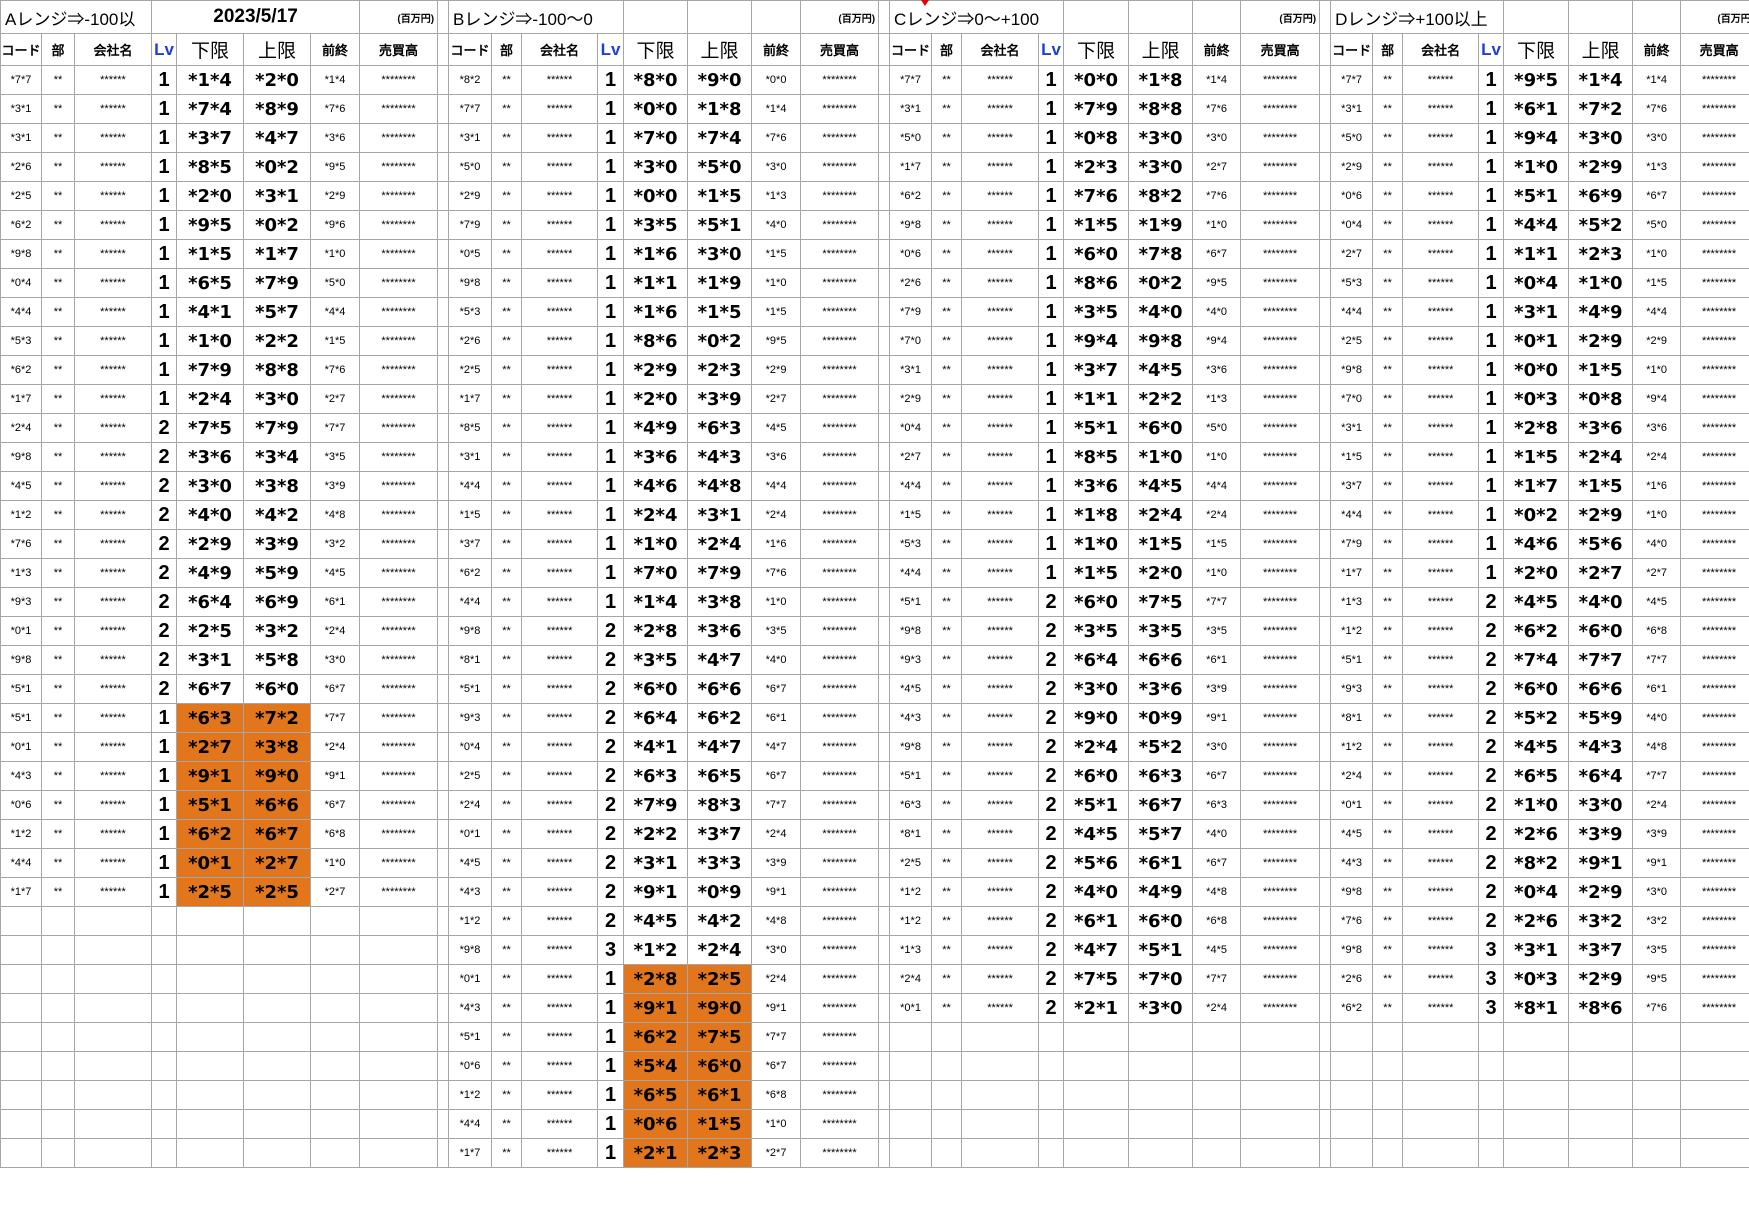 This screenshot has height=1205, width=1749. Describe the element at coordinates (776, 196) in the screenshot. I see `cell-prev: *1*3` at that location.